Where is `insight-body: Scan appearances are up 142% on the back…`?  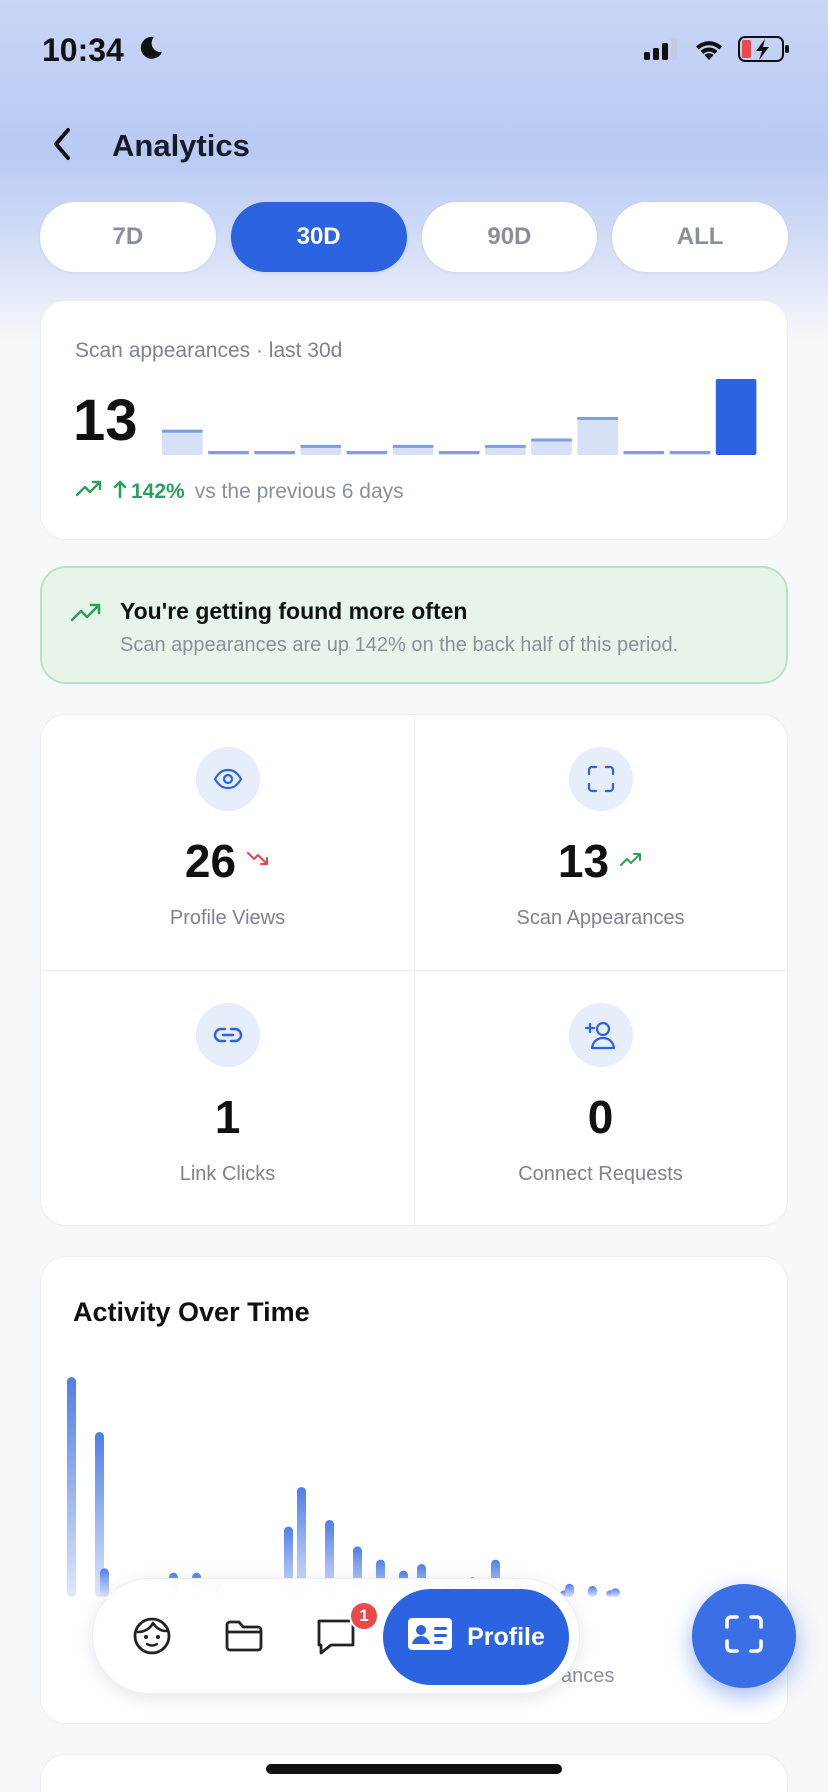 insight-body: Scan appearances are up 142% on the back… is located at coordinates (399, 645).